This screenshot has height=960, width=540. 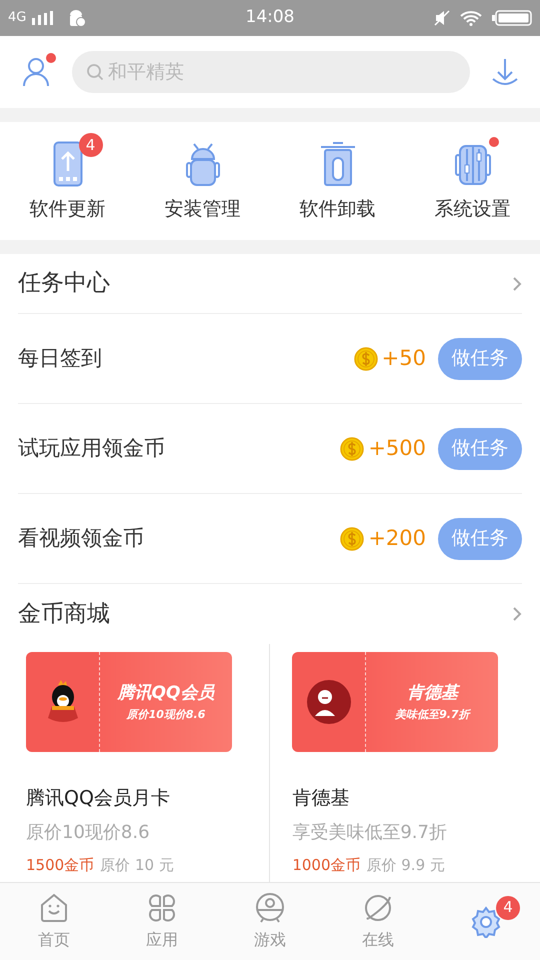 What do you see at coordinates (137, 865) in the screenshot?
I see `original-price: 原价 10 元` at bounding box center [137, 865].